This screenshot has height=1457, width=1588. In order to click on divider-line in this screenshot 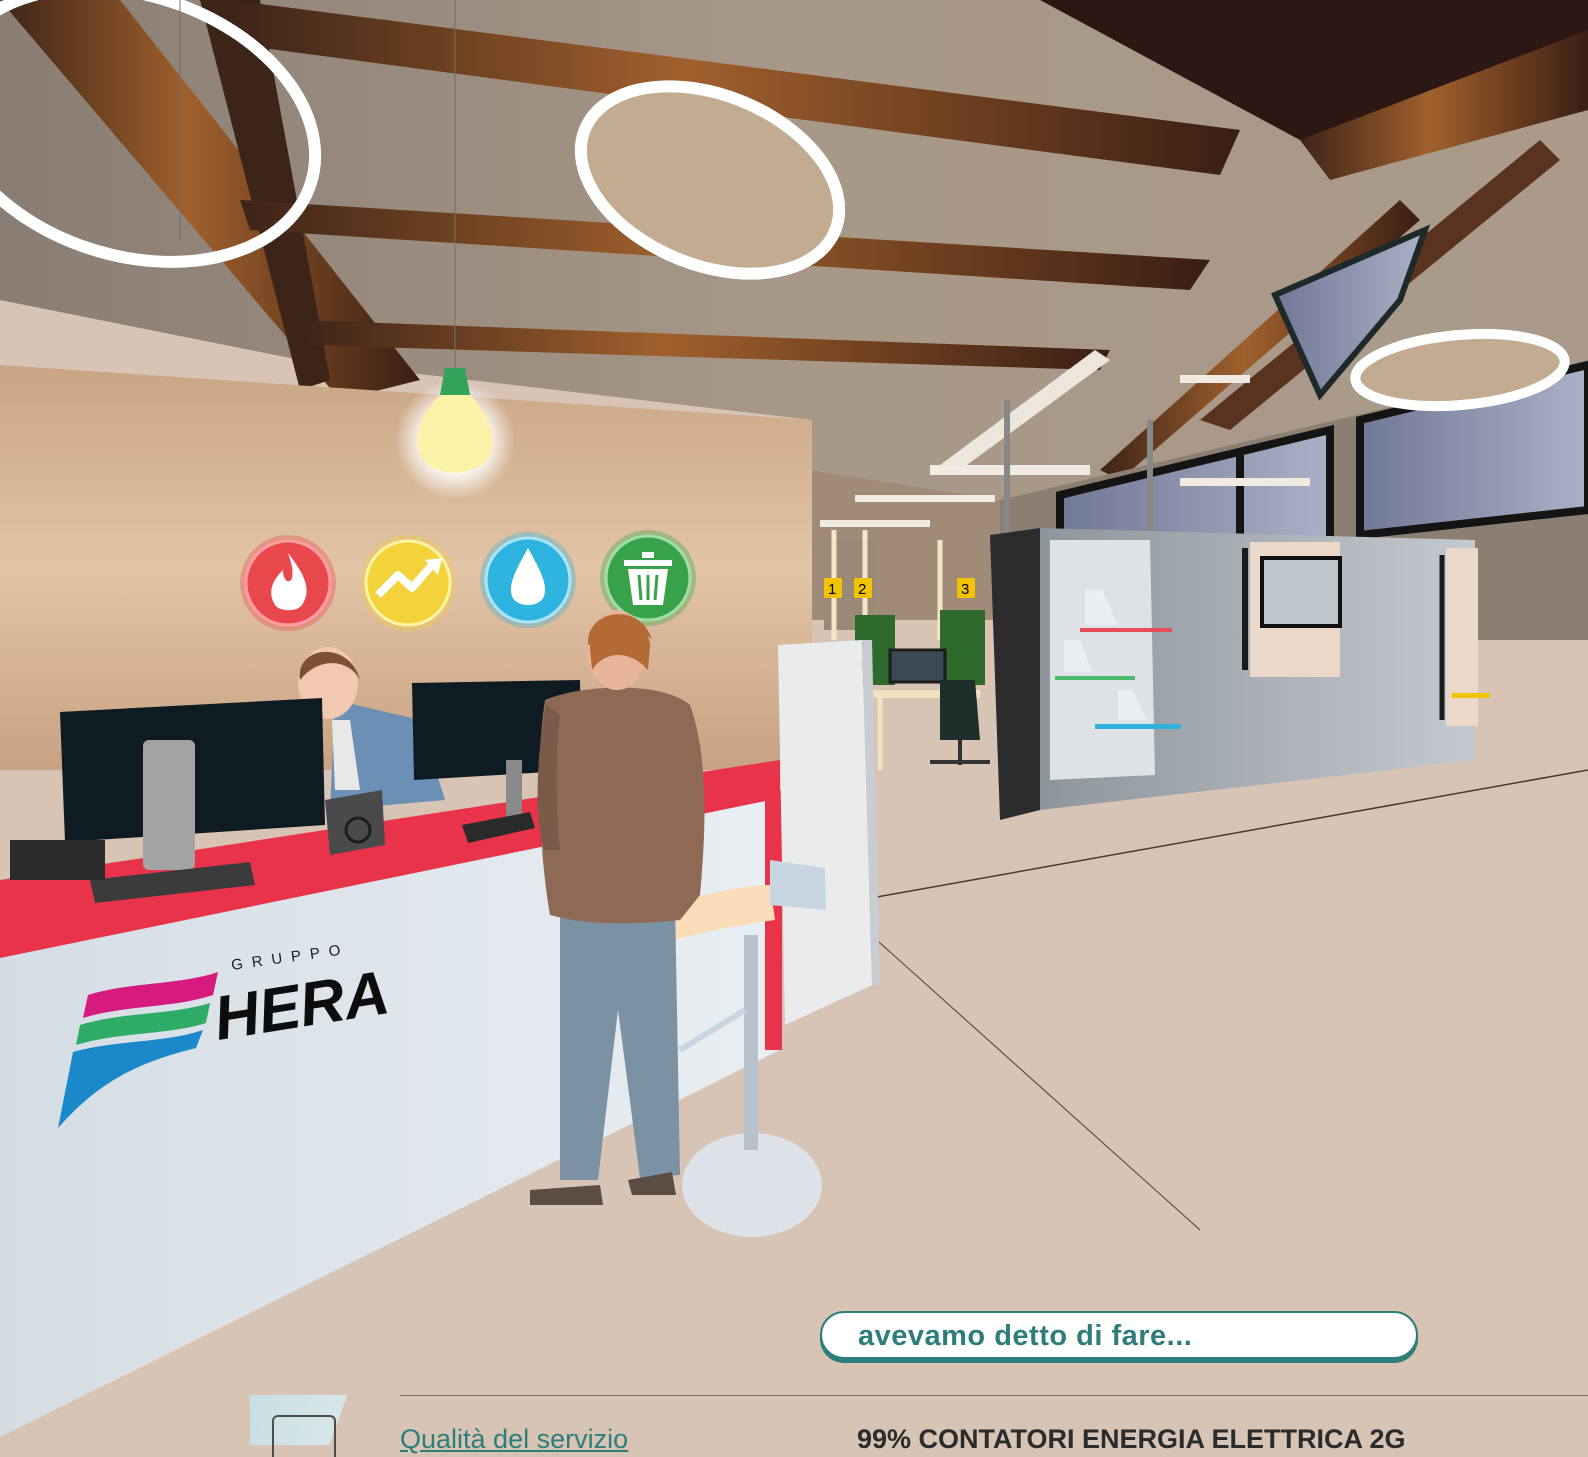, I will do `click(994, 1395)`.